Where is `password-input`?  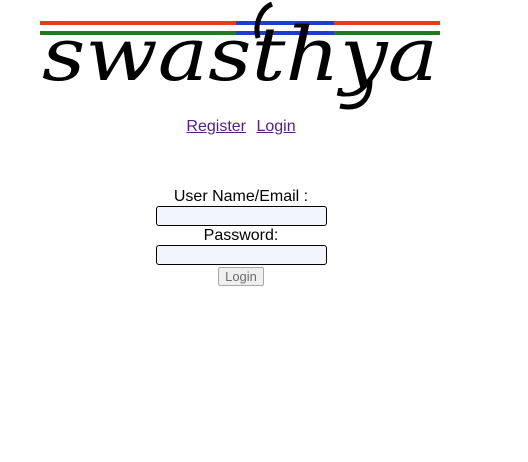 password-input is located at coordinates (241, 255).